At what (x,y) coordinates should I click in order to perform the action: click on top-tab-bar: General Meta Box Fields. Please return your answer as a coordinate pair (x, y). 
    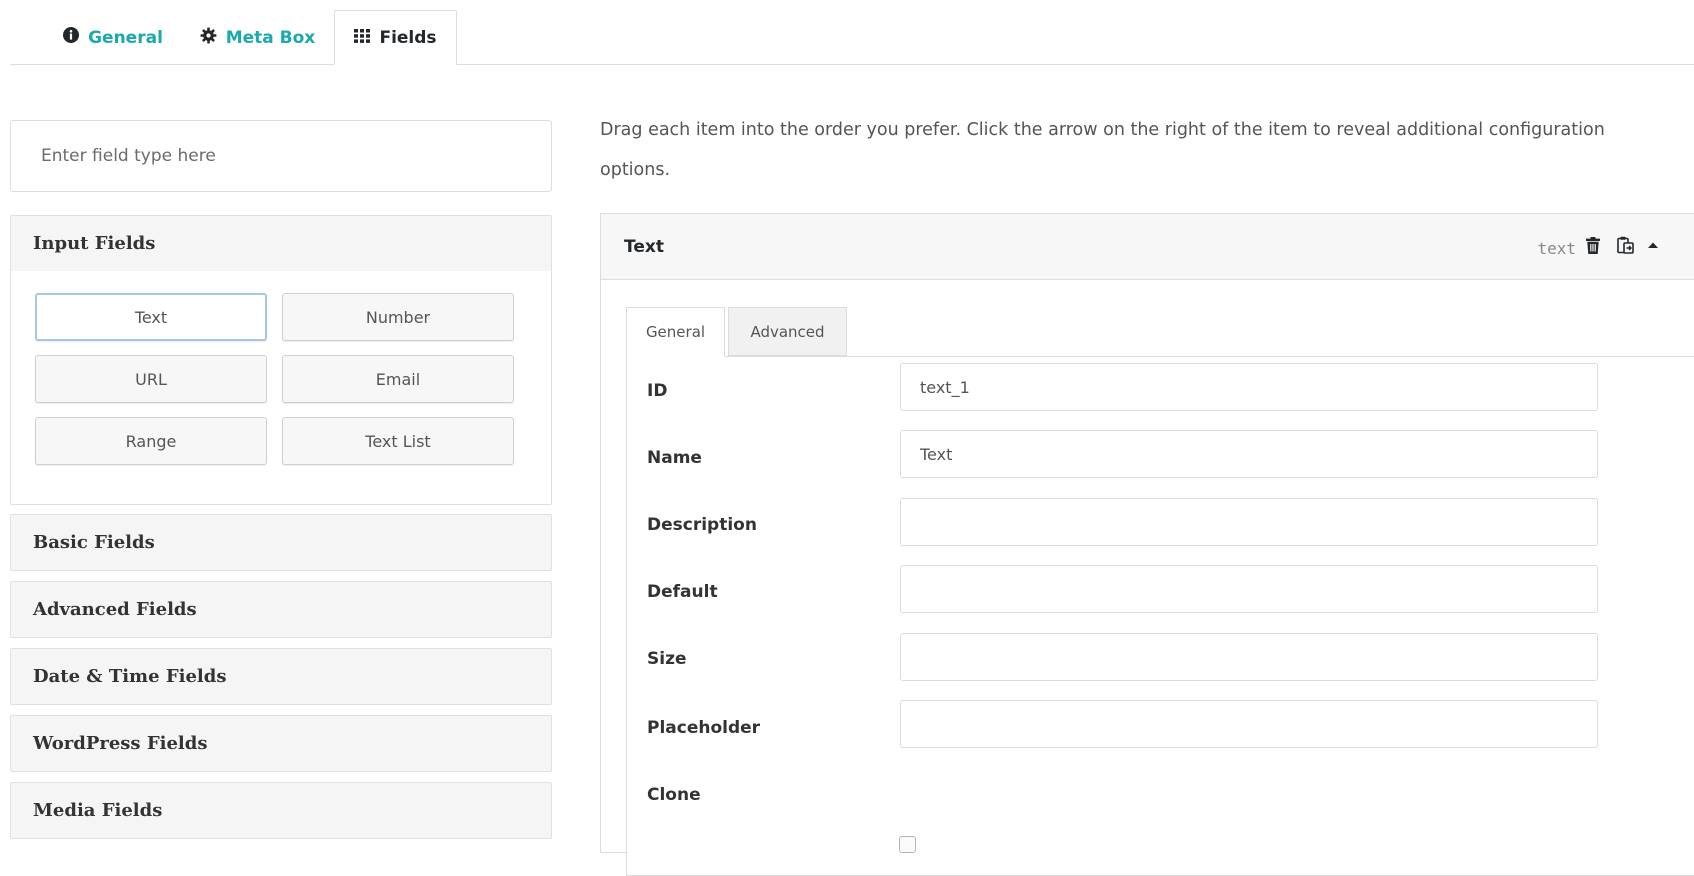
    Looking at the image, I should click on (847, 32).